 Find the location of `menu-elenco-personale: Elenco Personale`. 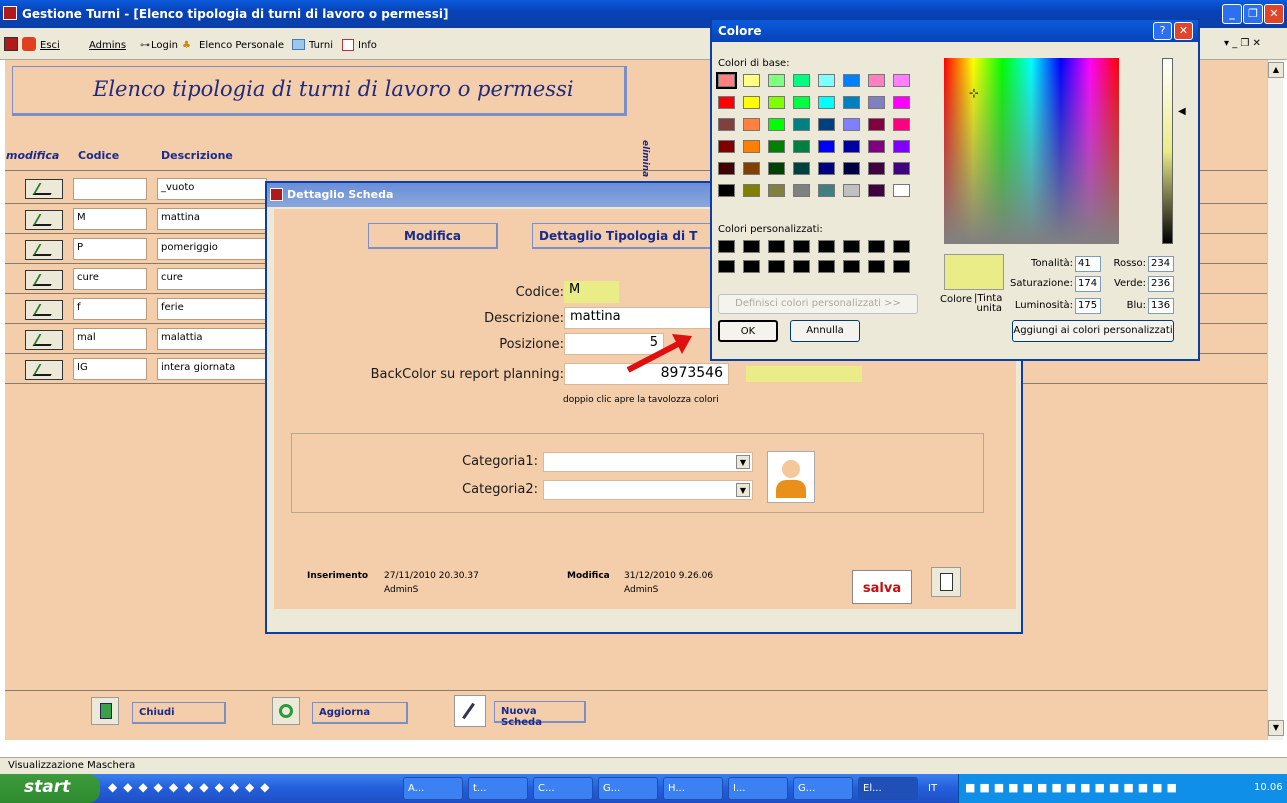

menu-elenco-personale: Elenco Personale is located at coordinates (241, 45).